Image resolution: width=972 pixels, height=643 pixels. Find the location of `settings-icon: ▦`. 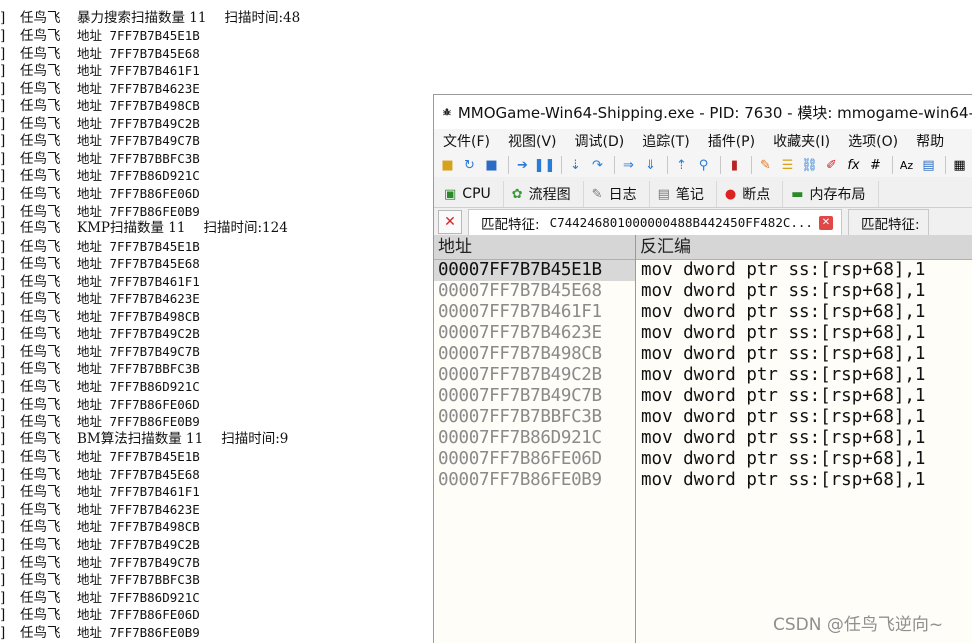

settings-icon: ▦ is located at coordinates (959, 165).